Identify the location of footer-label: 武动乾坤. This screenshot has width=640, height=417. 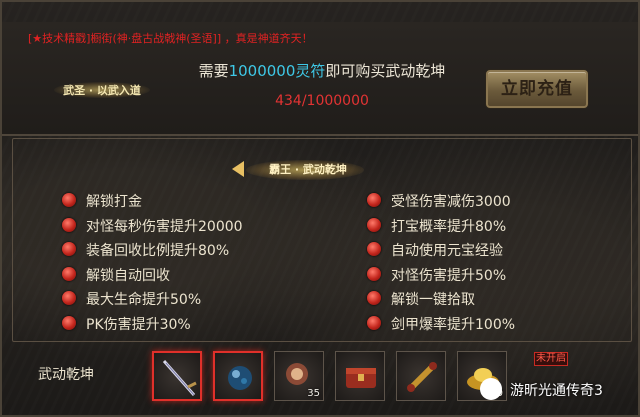
(66, 375).